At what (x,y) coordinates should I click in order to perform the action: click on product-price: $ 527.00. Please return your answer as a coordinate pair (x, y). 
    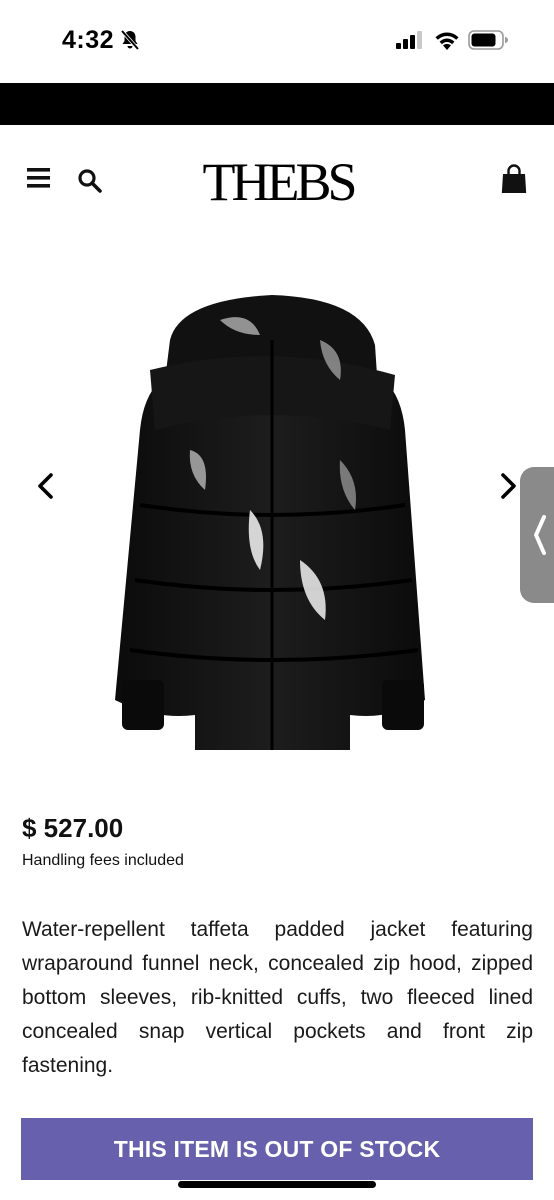
    Looking at the image, I should click on (73, 828).